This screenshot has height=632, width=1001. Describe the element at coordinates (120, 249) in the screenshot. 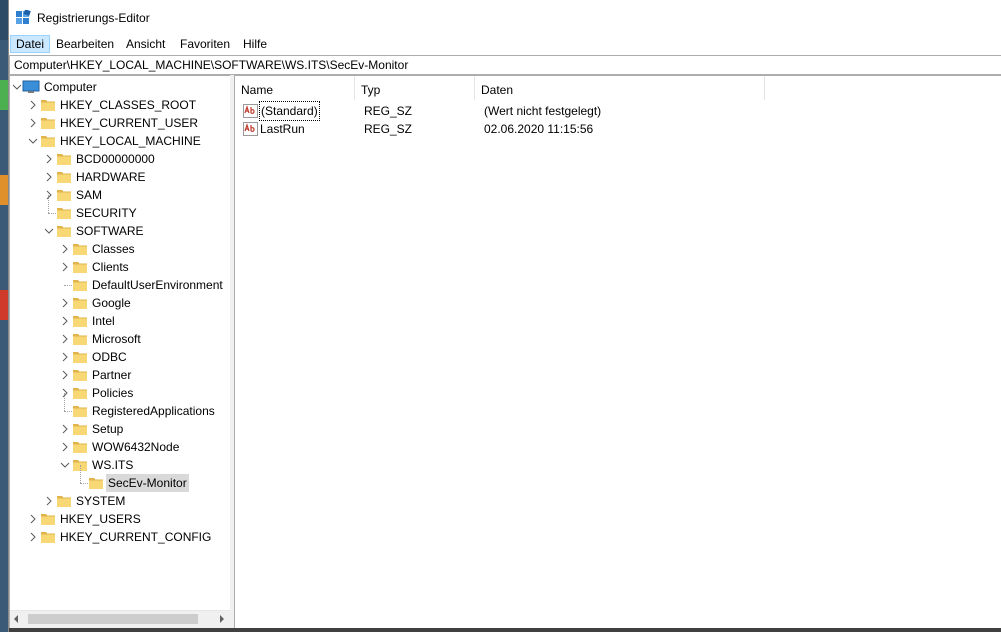

I see `tree-node: Classes` at that location.